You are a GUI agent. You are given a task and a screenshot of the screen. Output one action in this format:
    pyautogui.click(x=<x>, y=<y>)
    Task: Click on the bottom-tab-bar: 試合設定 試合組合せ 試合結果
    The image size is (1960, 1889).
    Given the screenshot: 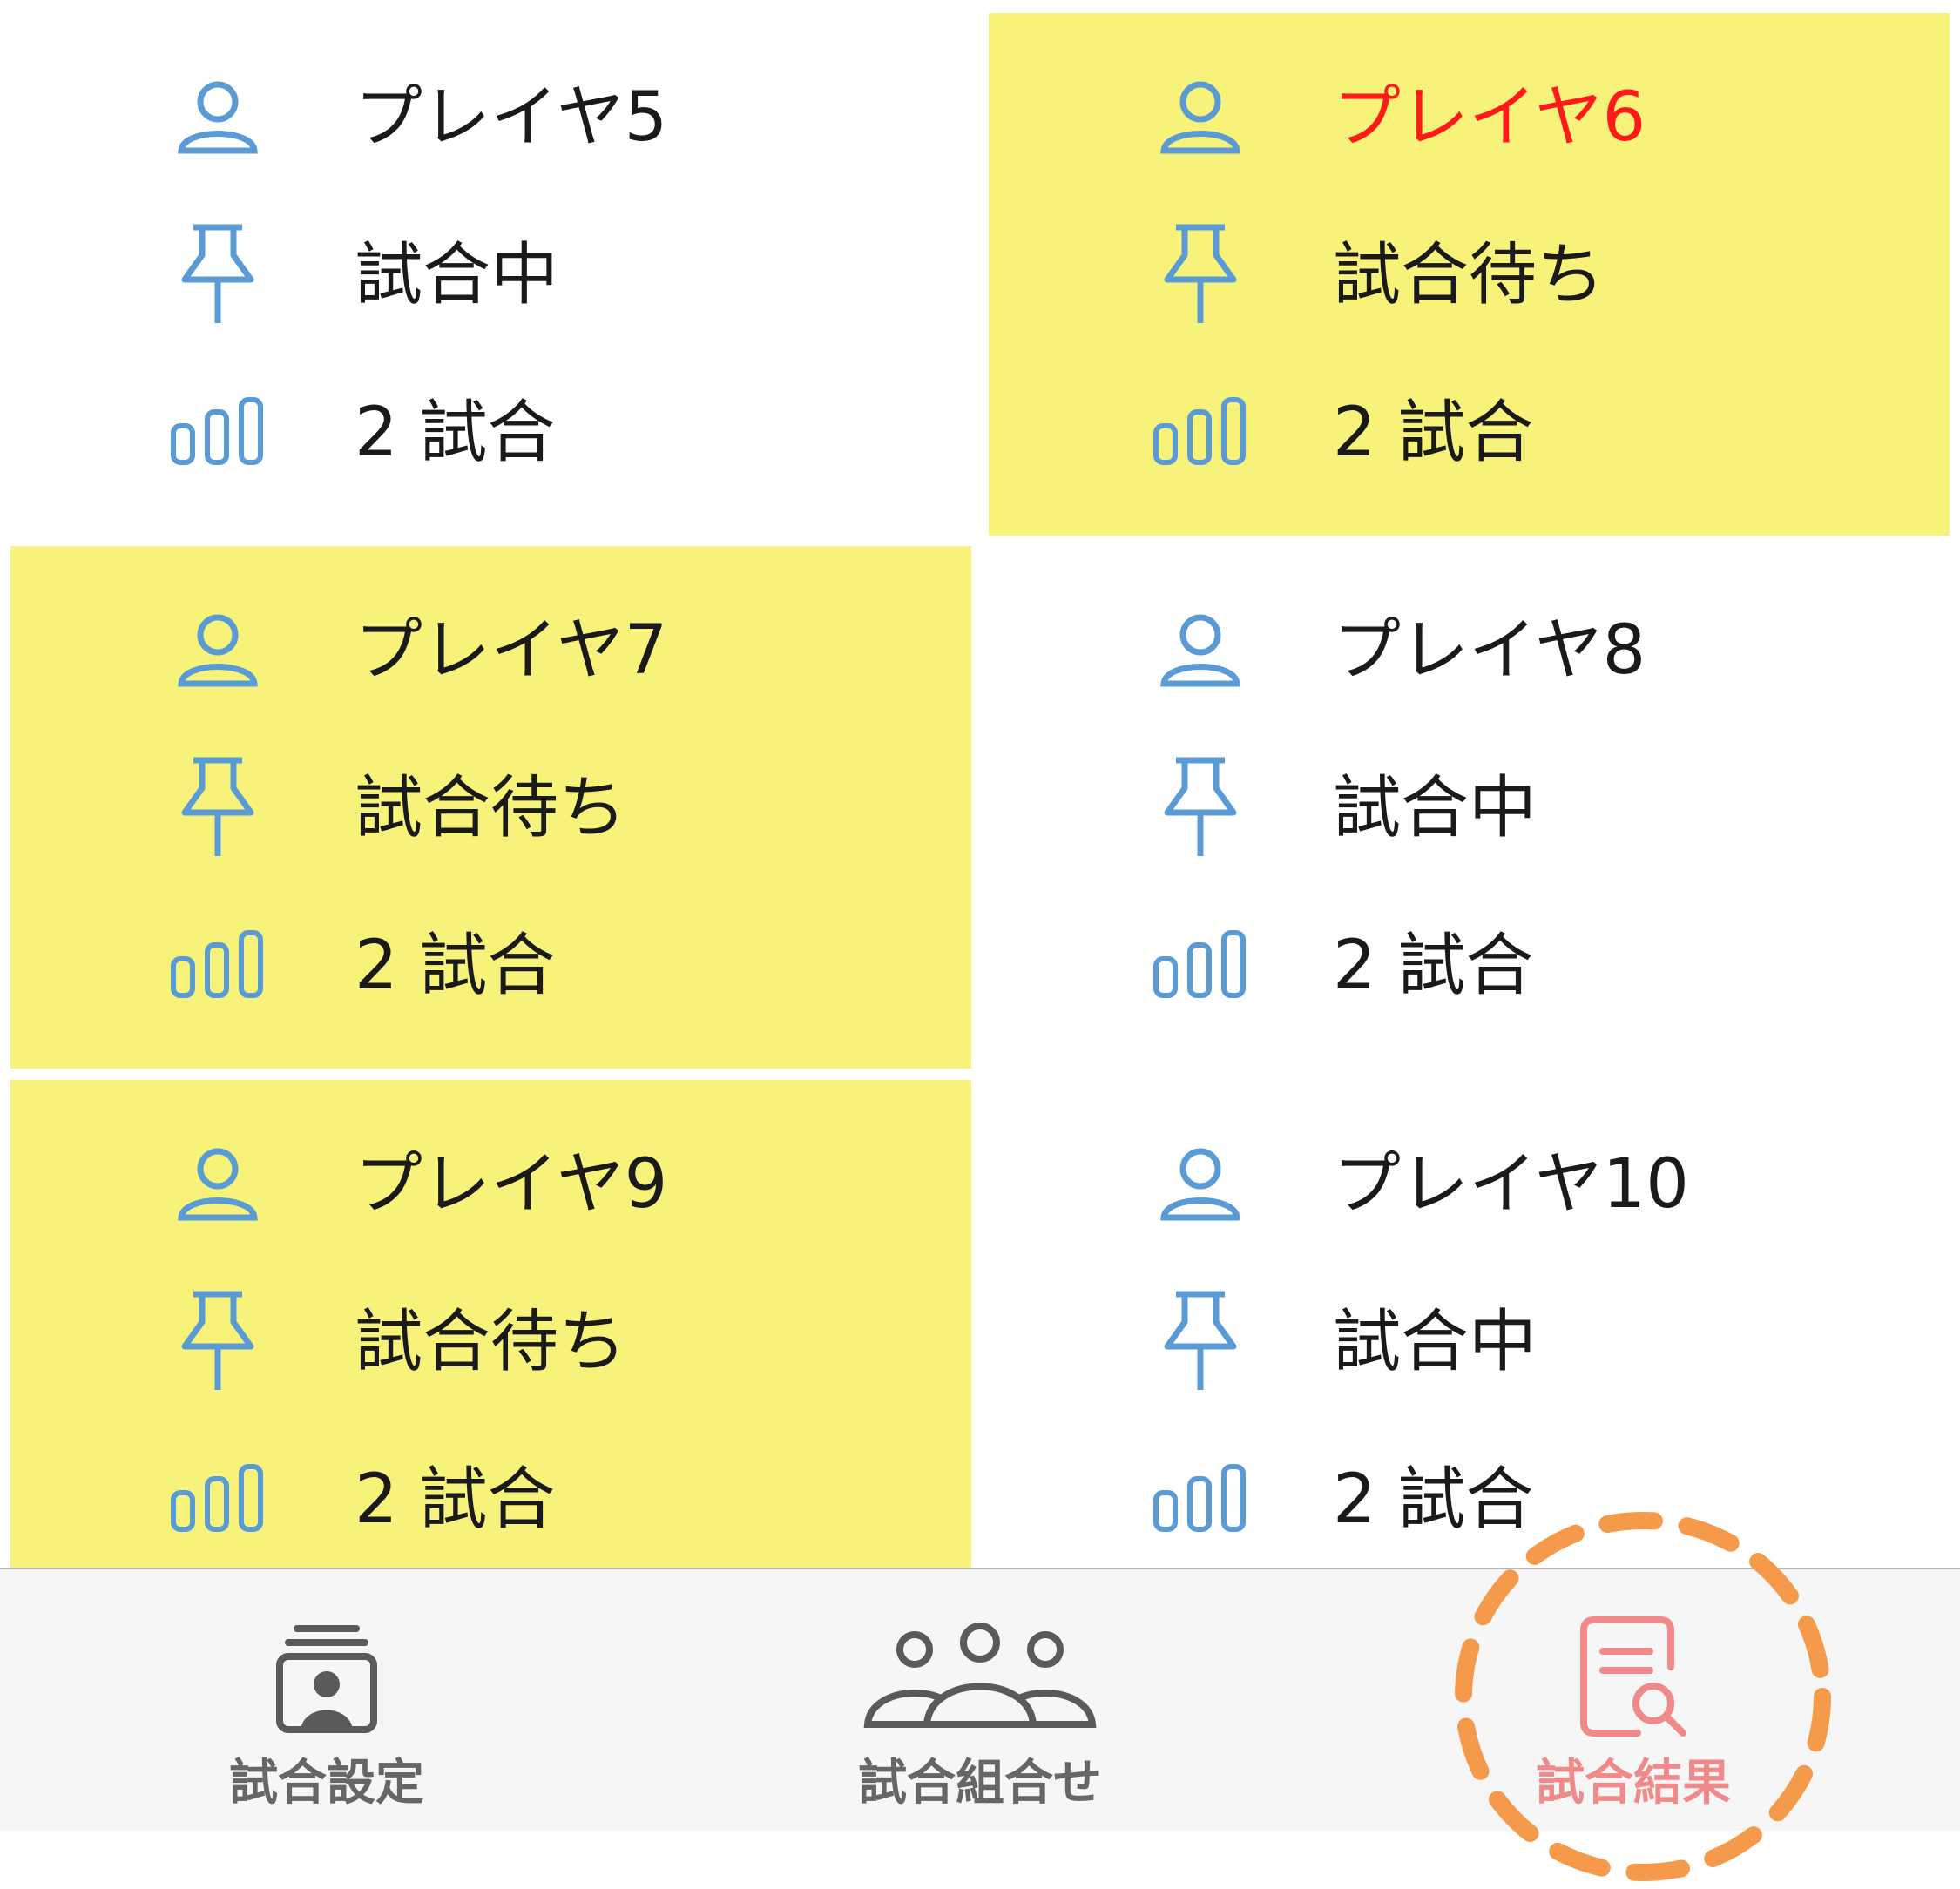 What is the action you would take?
    pyautogui.click(x=980, y=1699)
    